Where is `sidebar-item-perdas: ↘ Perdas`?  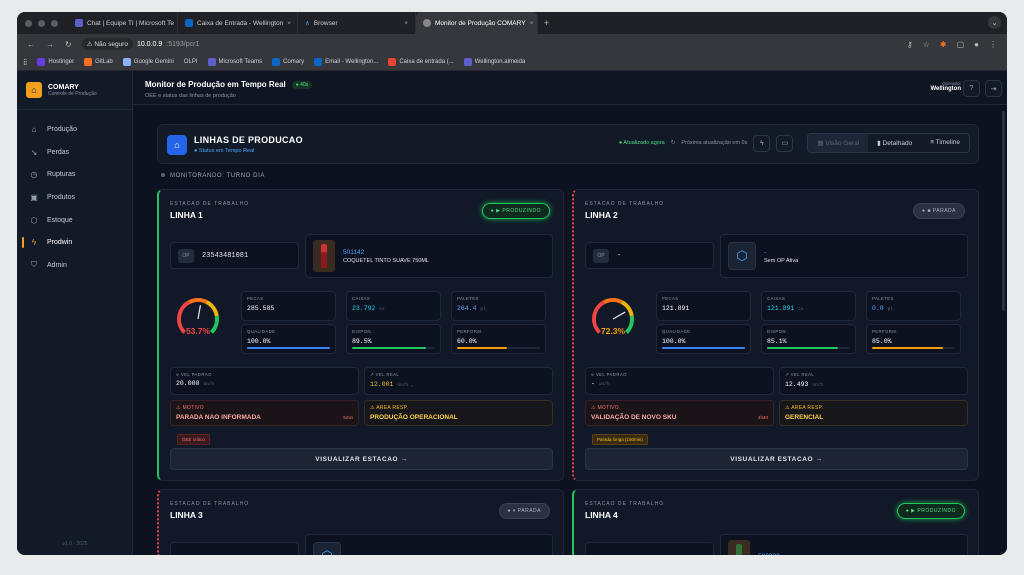
sidebar-item-perdas: ↘ Perdas is located at coordinates (74, 152).